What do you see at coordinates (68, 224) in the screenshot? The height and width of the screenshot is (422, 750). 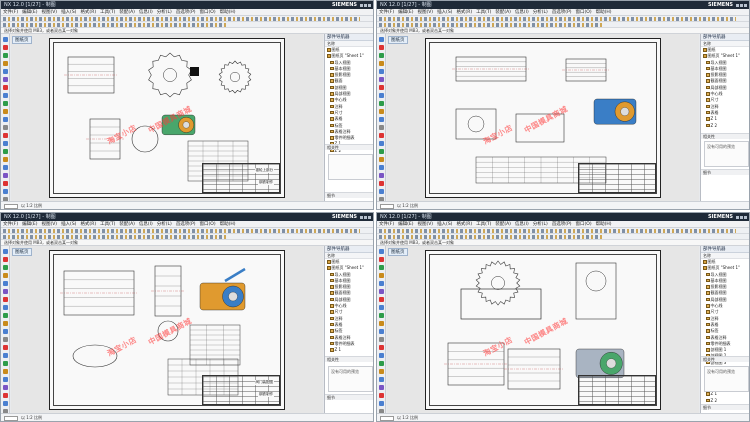 I see `menu-item: 插入(S)` at bounding box center [68, 224].